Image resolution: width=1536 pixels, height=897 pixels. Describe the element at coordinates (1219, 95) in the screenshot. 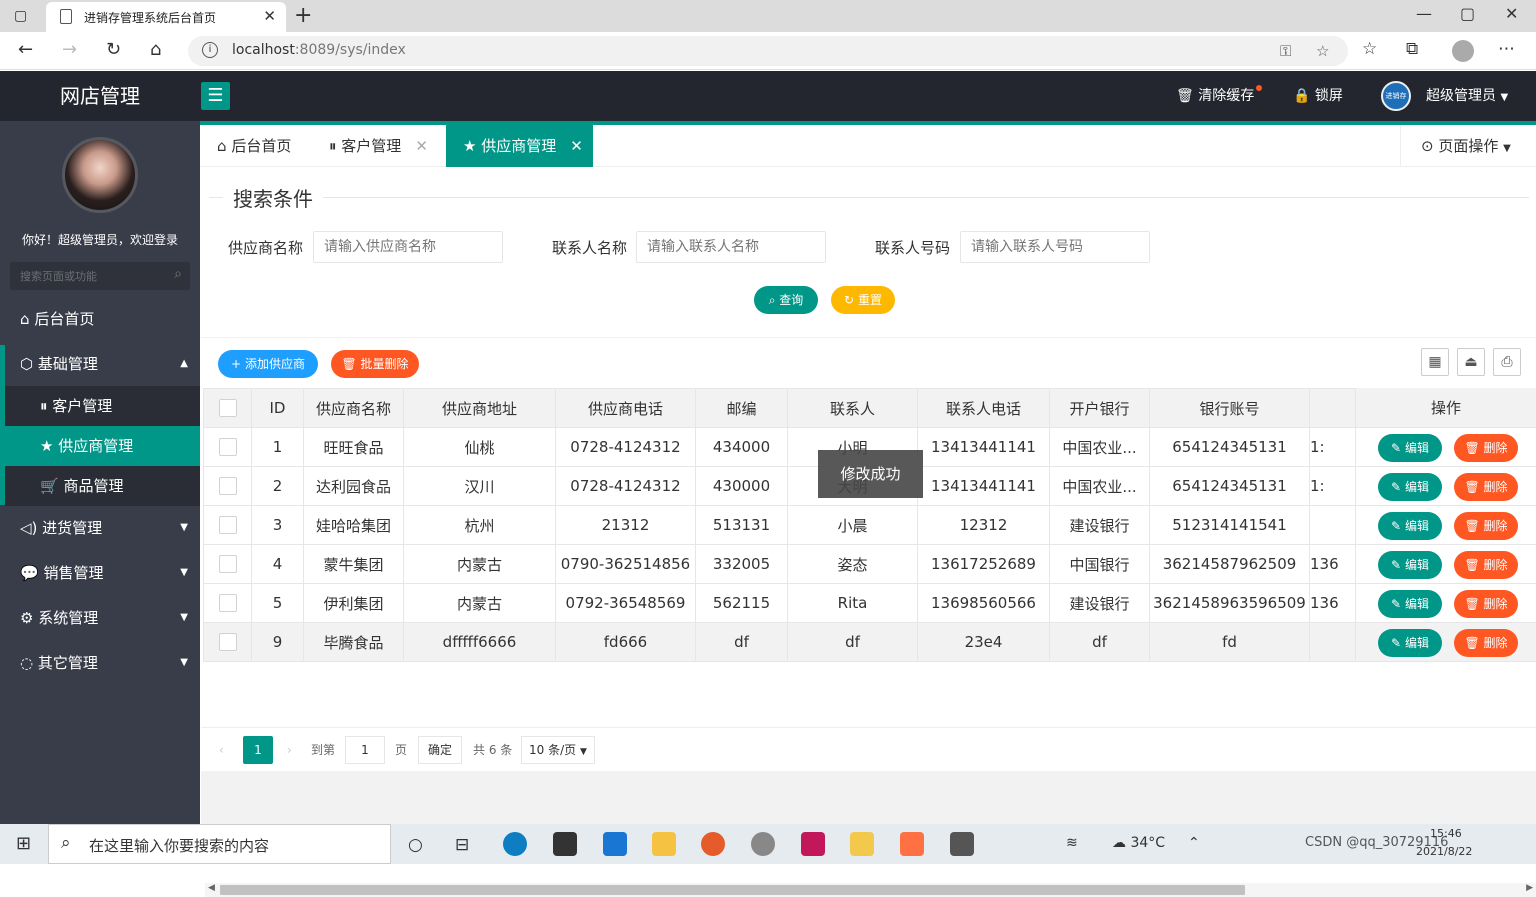

I see `clear-cache-button: 🗑 清除缓存` at that location.